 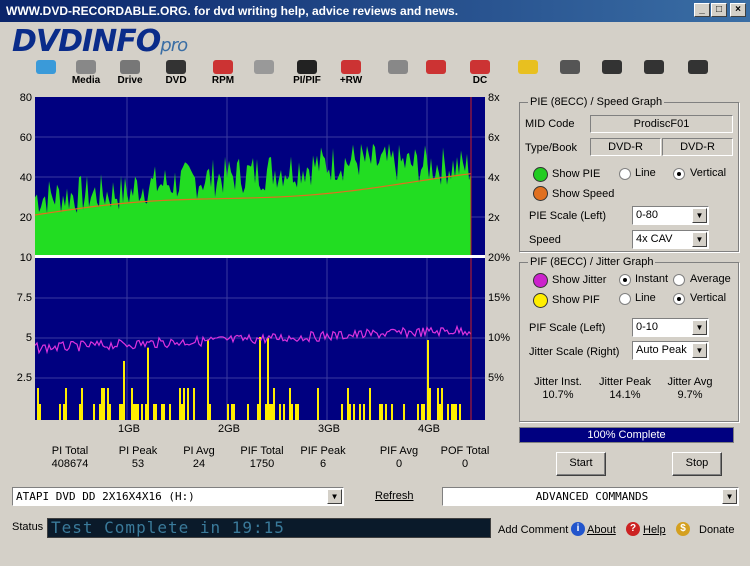 I want to click on progress-bar: 100% Complete, so click(x=626, y=435).